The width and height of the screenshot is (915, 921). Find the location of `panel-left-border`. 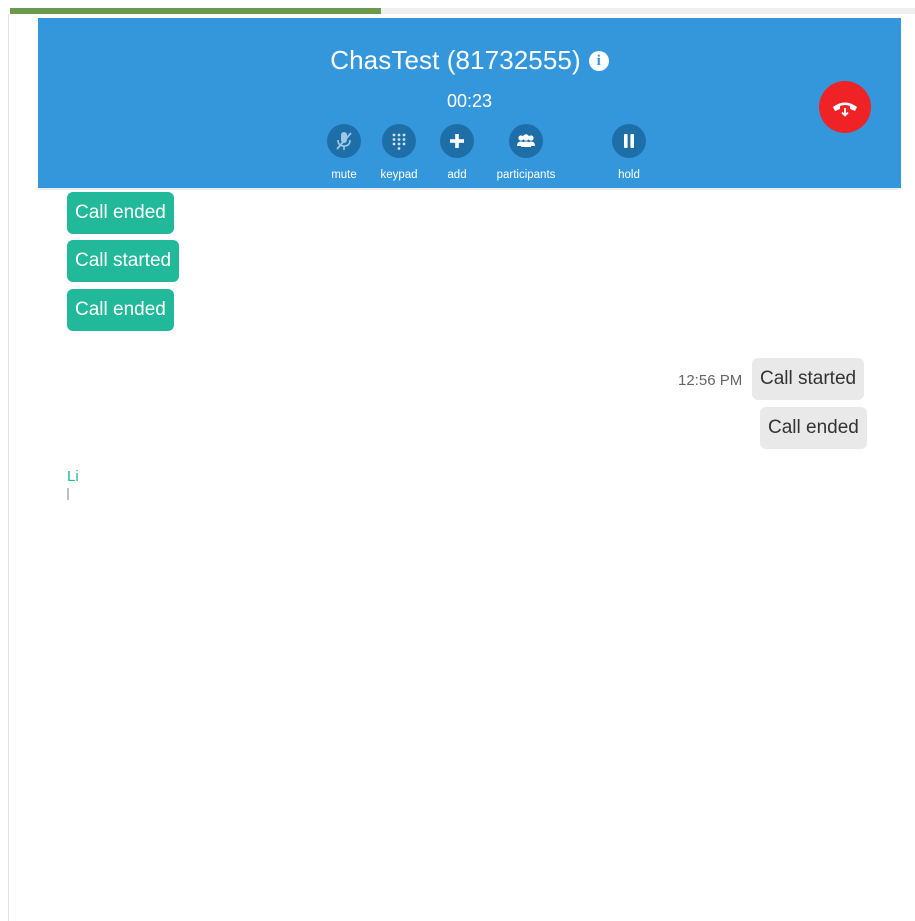

panel-left-border is located at coordinates (8, 467).